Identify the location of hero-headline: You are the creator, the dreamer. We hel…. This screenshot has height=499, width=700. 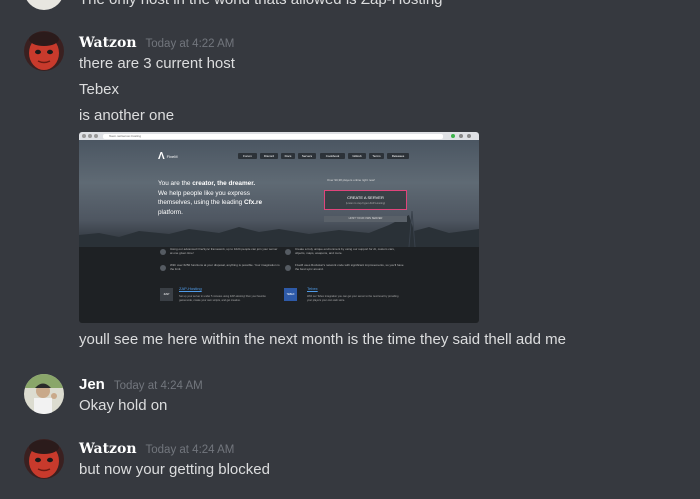
(210, 198).